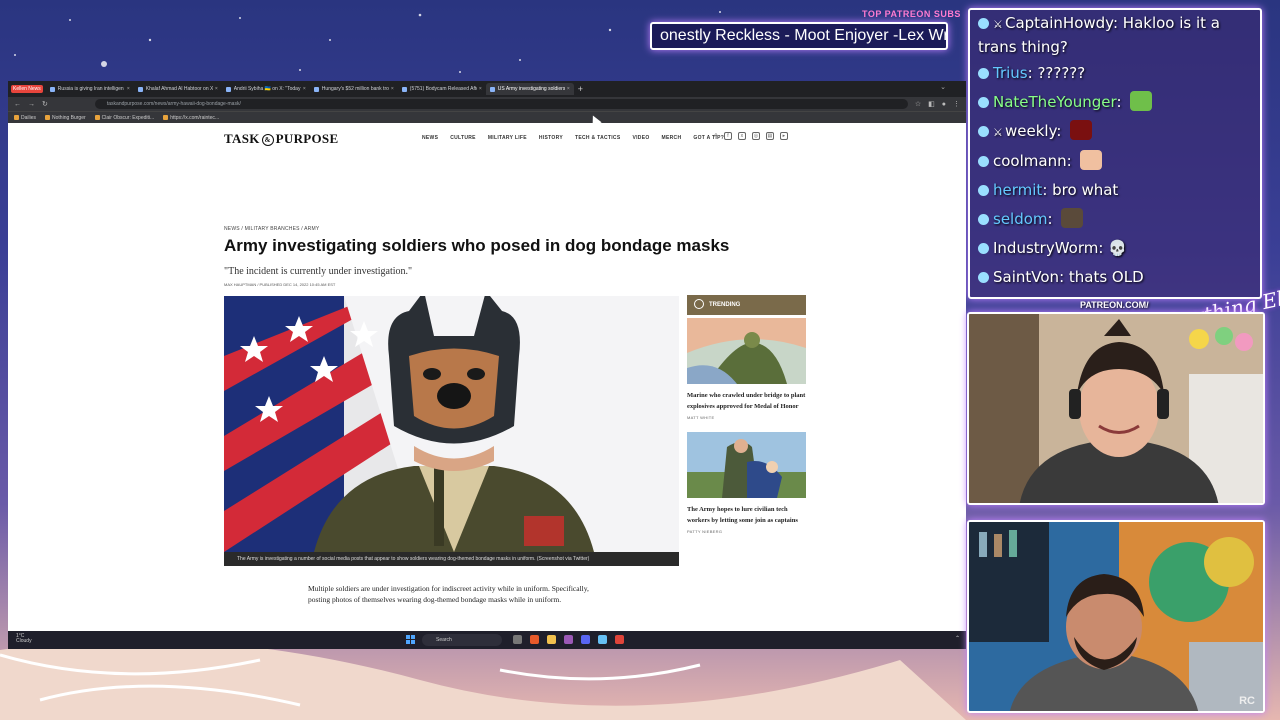 The image size is (1280, 720). Describe the element at coordinates (769, 136) in the screenshot. I see `flipboard-icon: ▤` at that location.